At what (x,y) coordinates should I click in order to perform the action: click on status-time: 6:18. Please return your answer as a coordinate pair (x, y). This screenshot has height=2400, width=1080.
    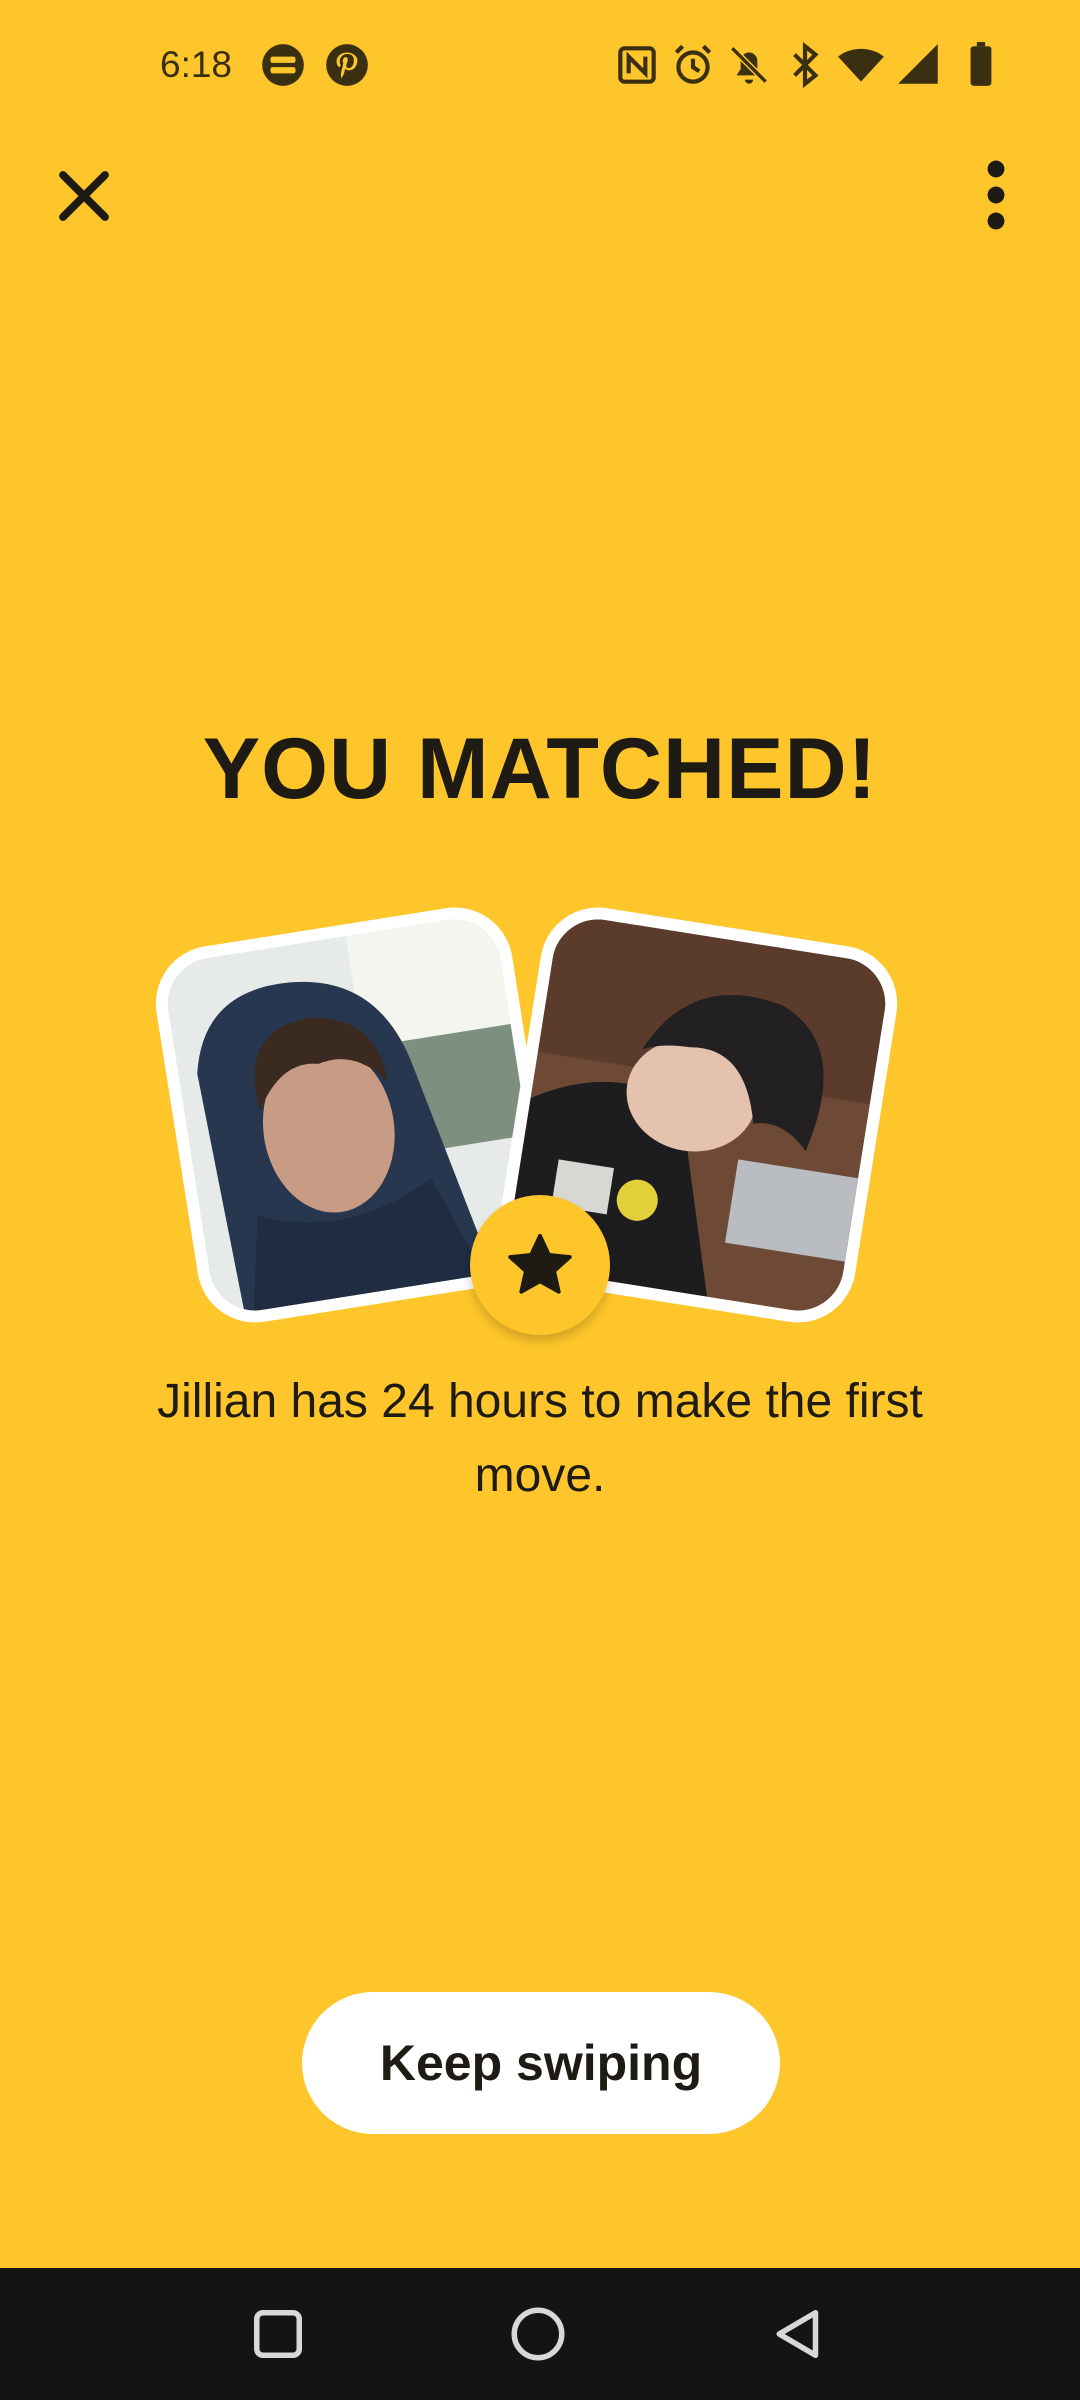
    Looking at the image, I should click on (196, 64).